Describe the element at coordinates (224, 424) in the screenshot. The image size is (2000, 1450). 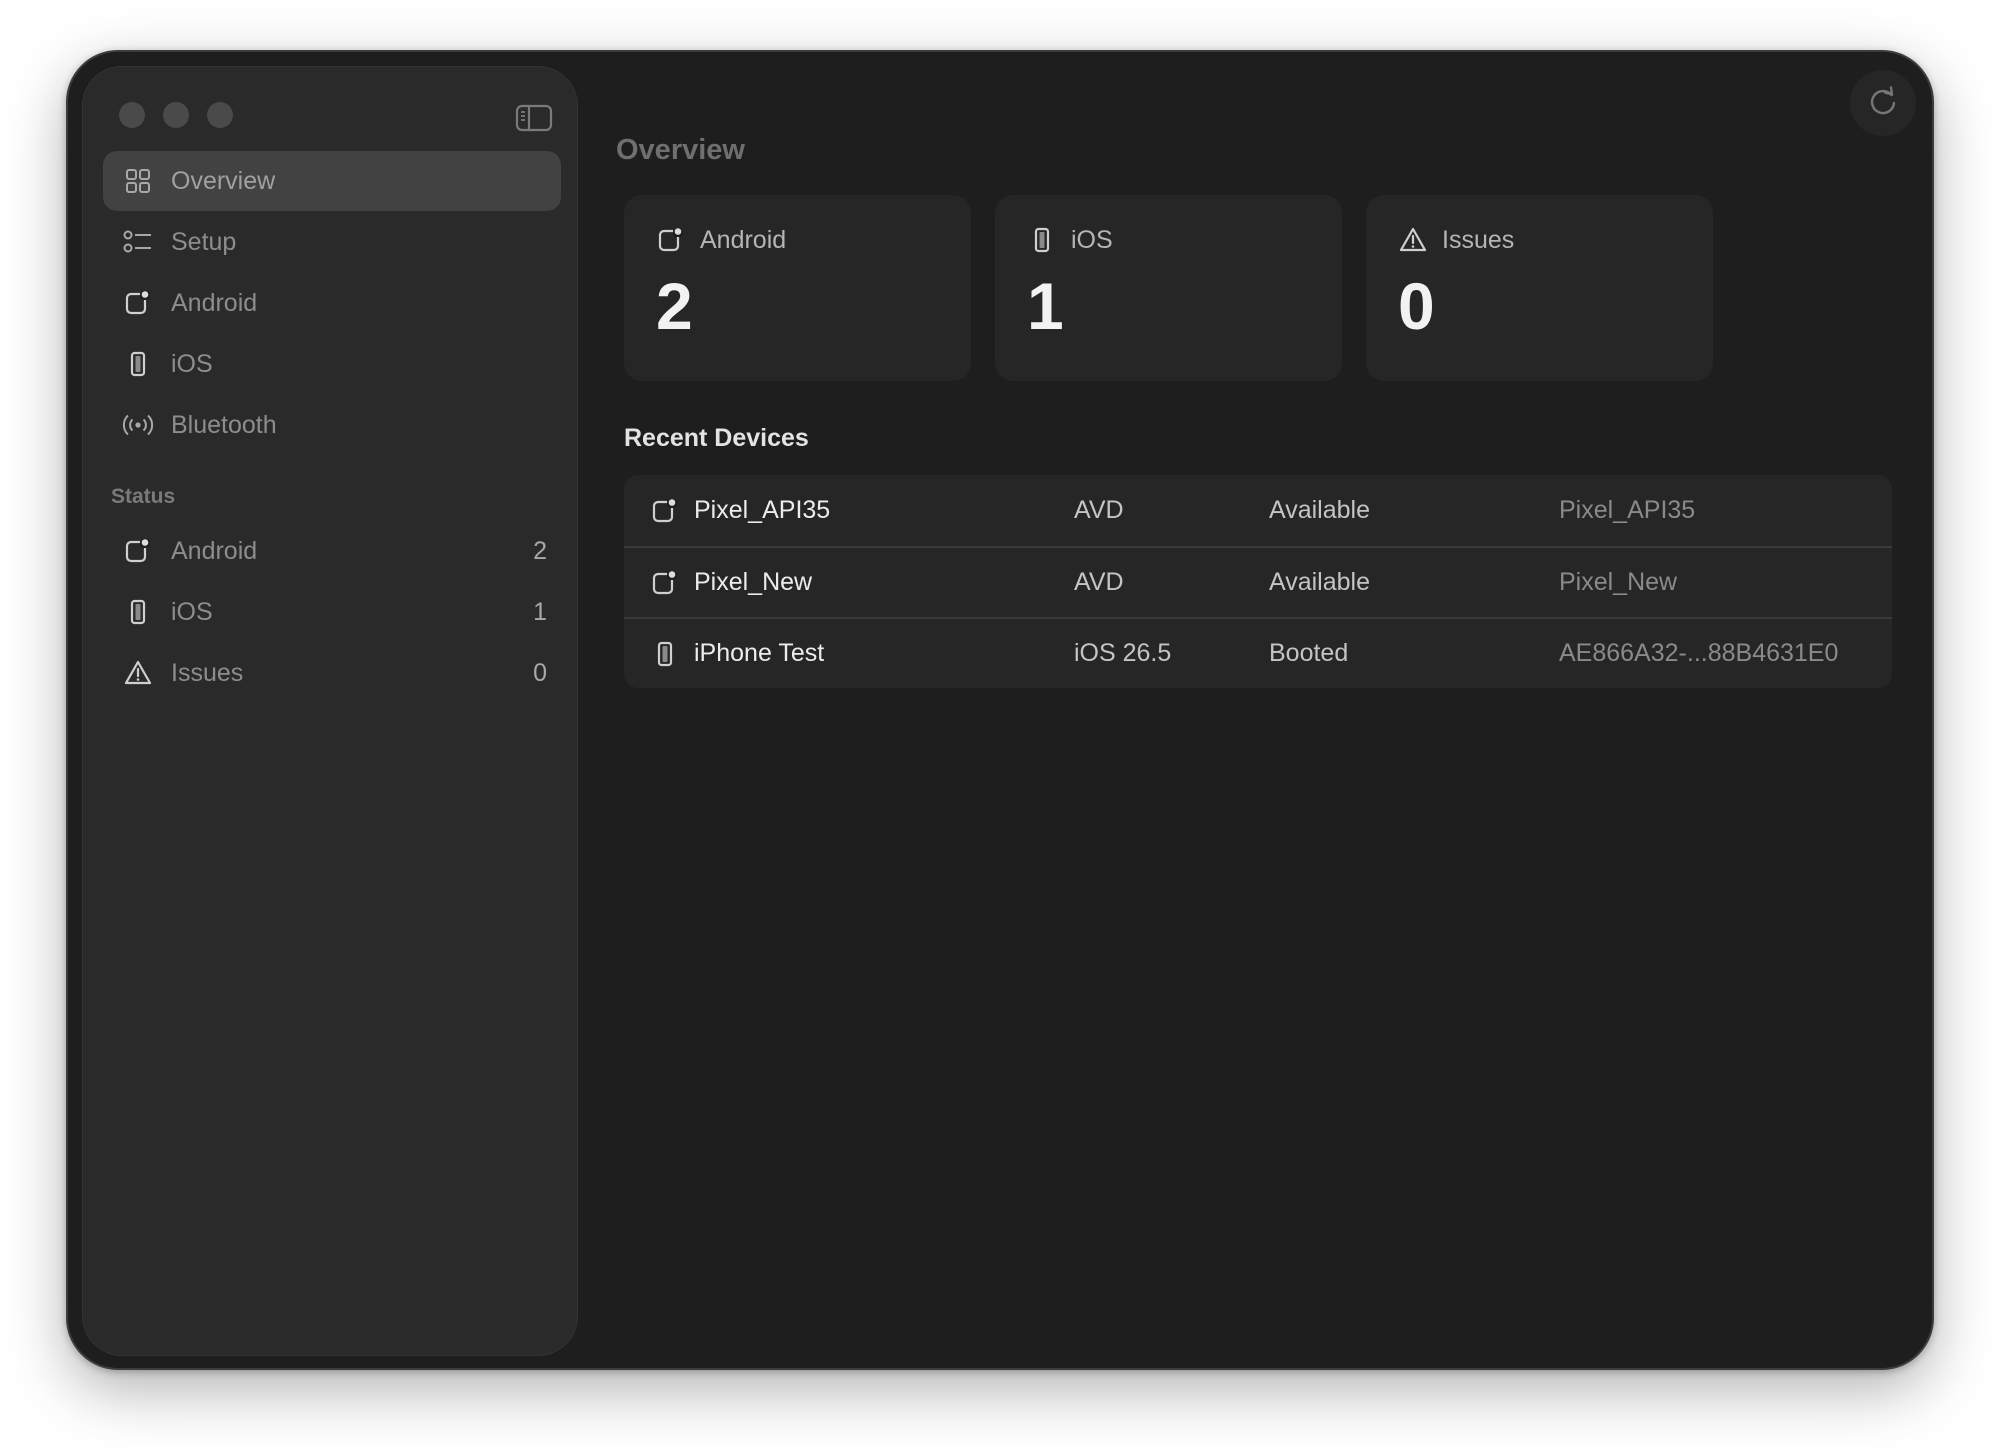
I see `sidebar-item-label: Bluetooth` at that location.